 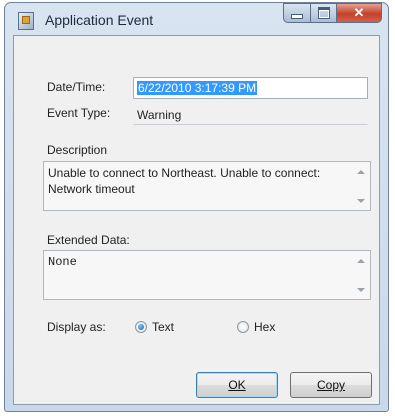 I want to click on extended-data-label: Extended Data:, so click(x=88, y=240).